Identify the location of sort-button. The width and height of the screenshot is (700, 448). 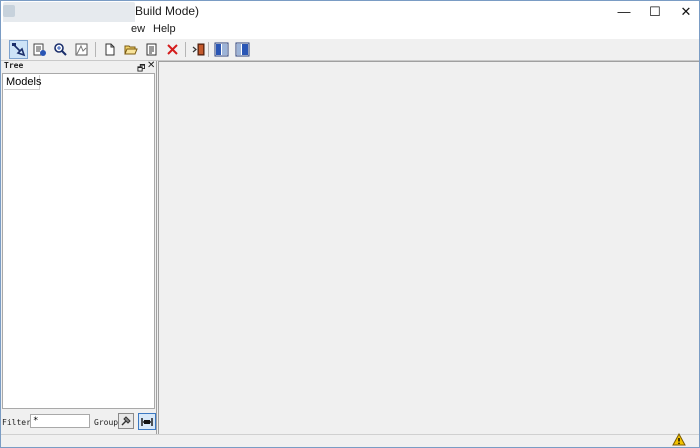
(147, 421).